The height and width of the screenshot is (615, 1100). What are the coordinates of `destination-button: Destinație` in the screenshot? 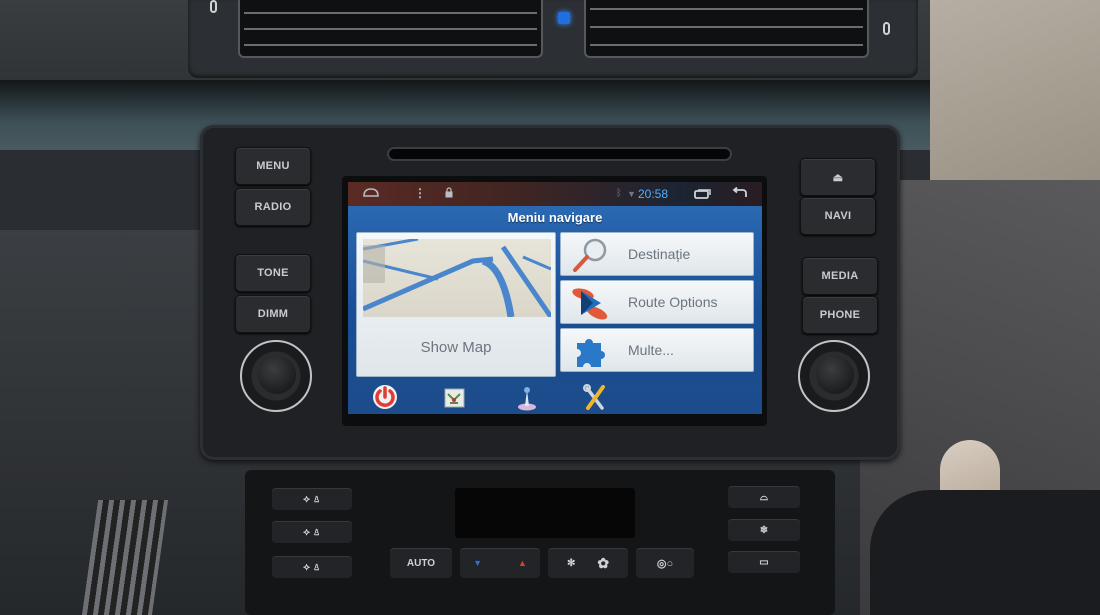 It's located at (657, 254).